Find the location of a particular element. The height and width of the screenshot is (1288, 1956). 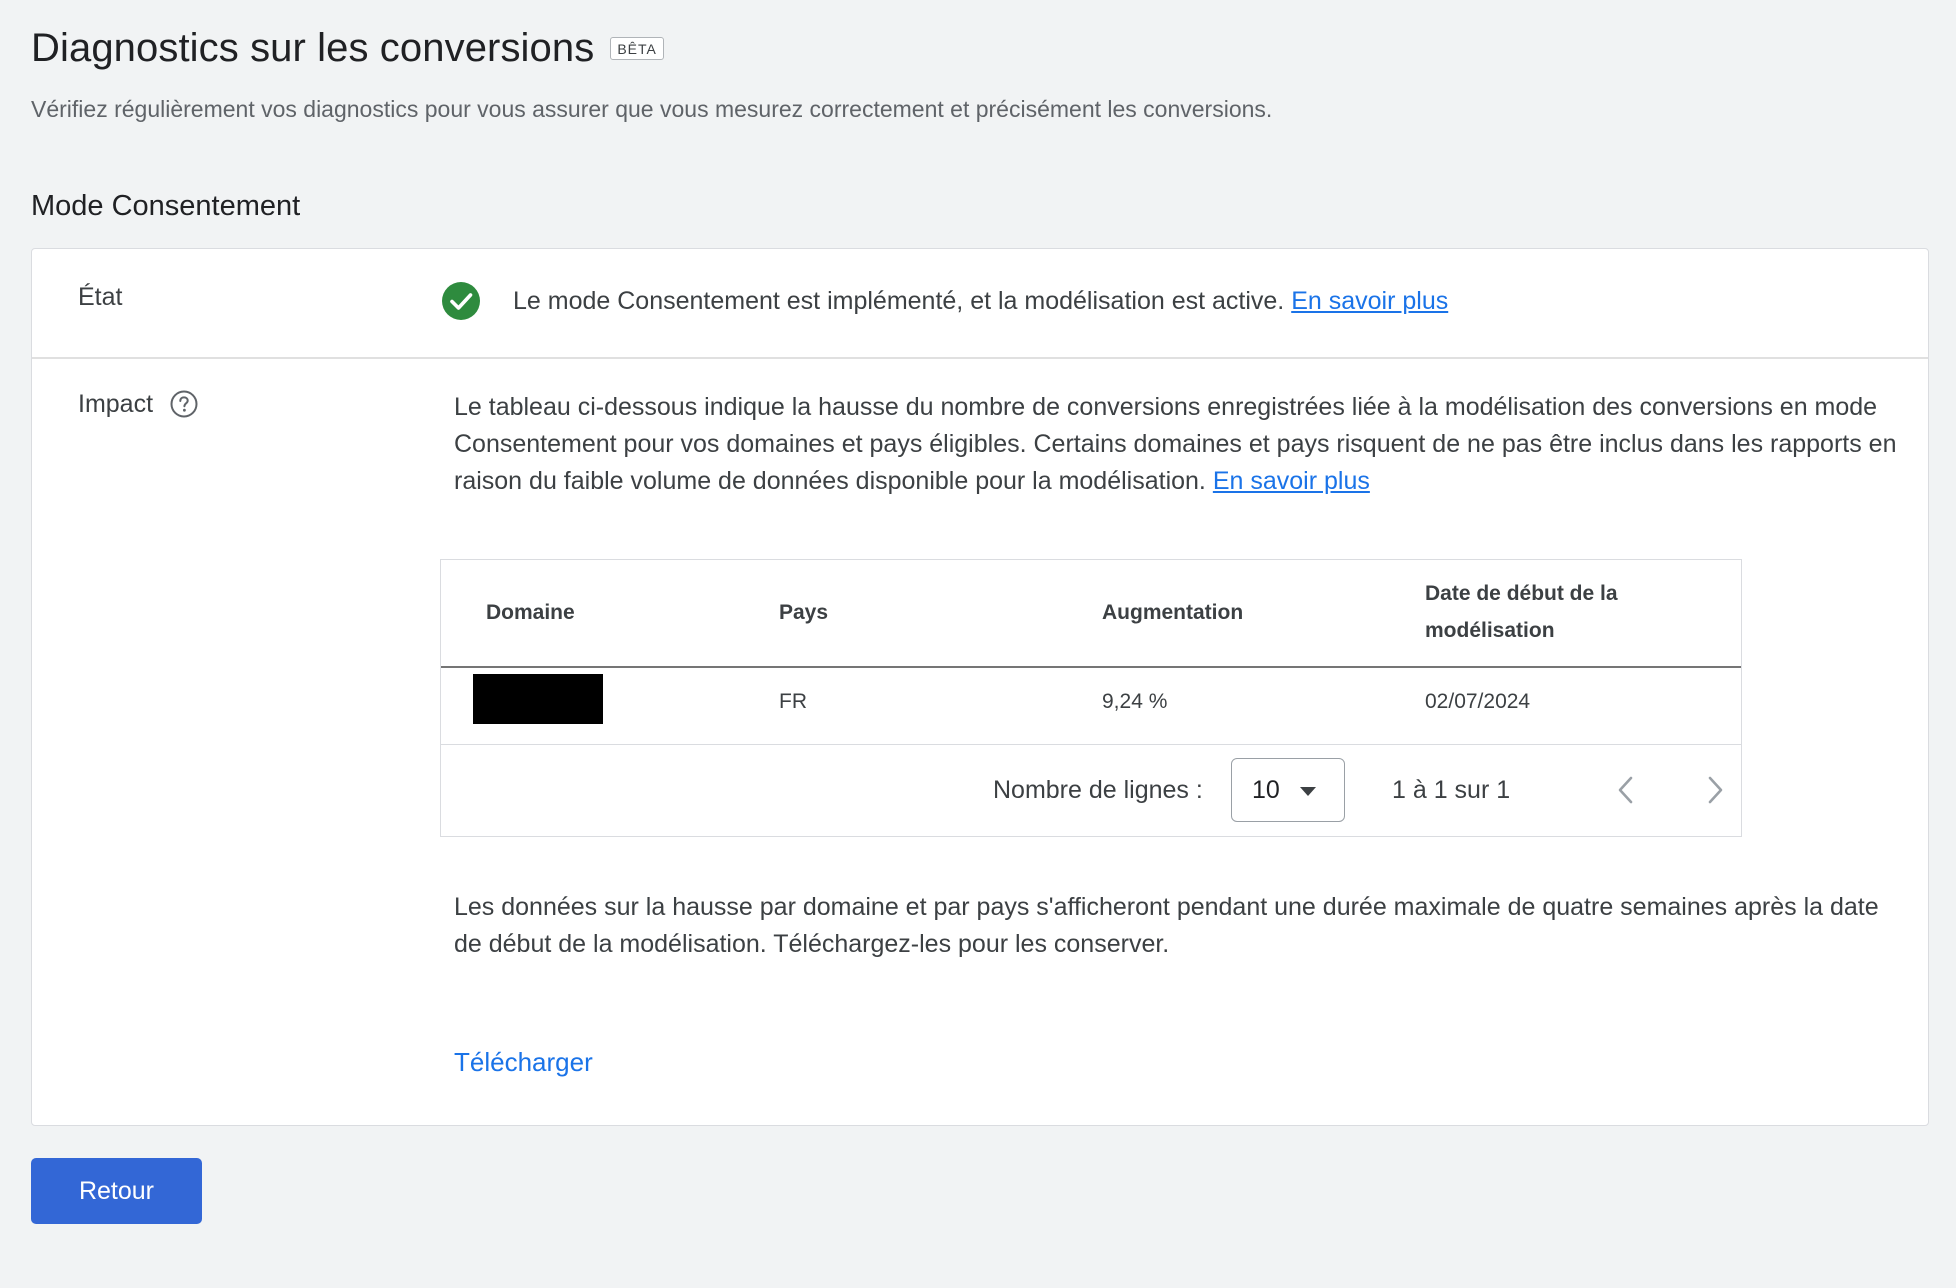

impact-label-group: Impact is located at coordinates (138, 404).